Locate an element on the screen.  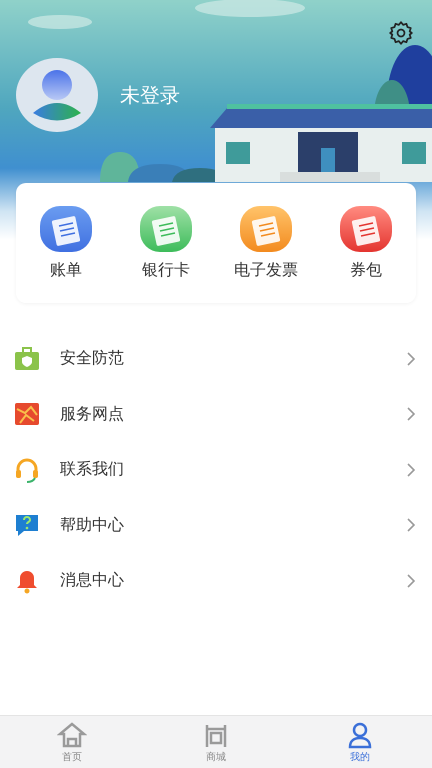
help-icon is located at coordinates (27, 525).